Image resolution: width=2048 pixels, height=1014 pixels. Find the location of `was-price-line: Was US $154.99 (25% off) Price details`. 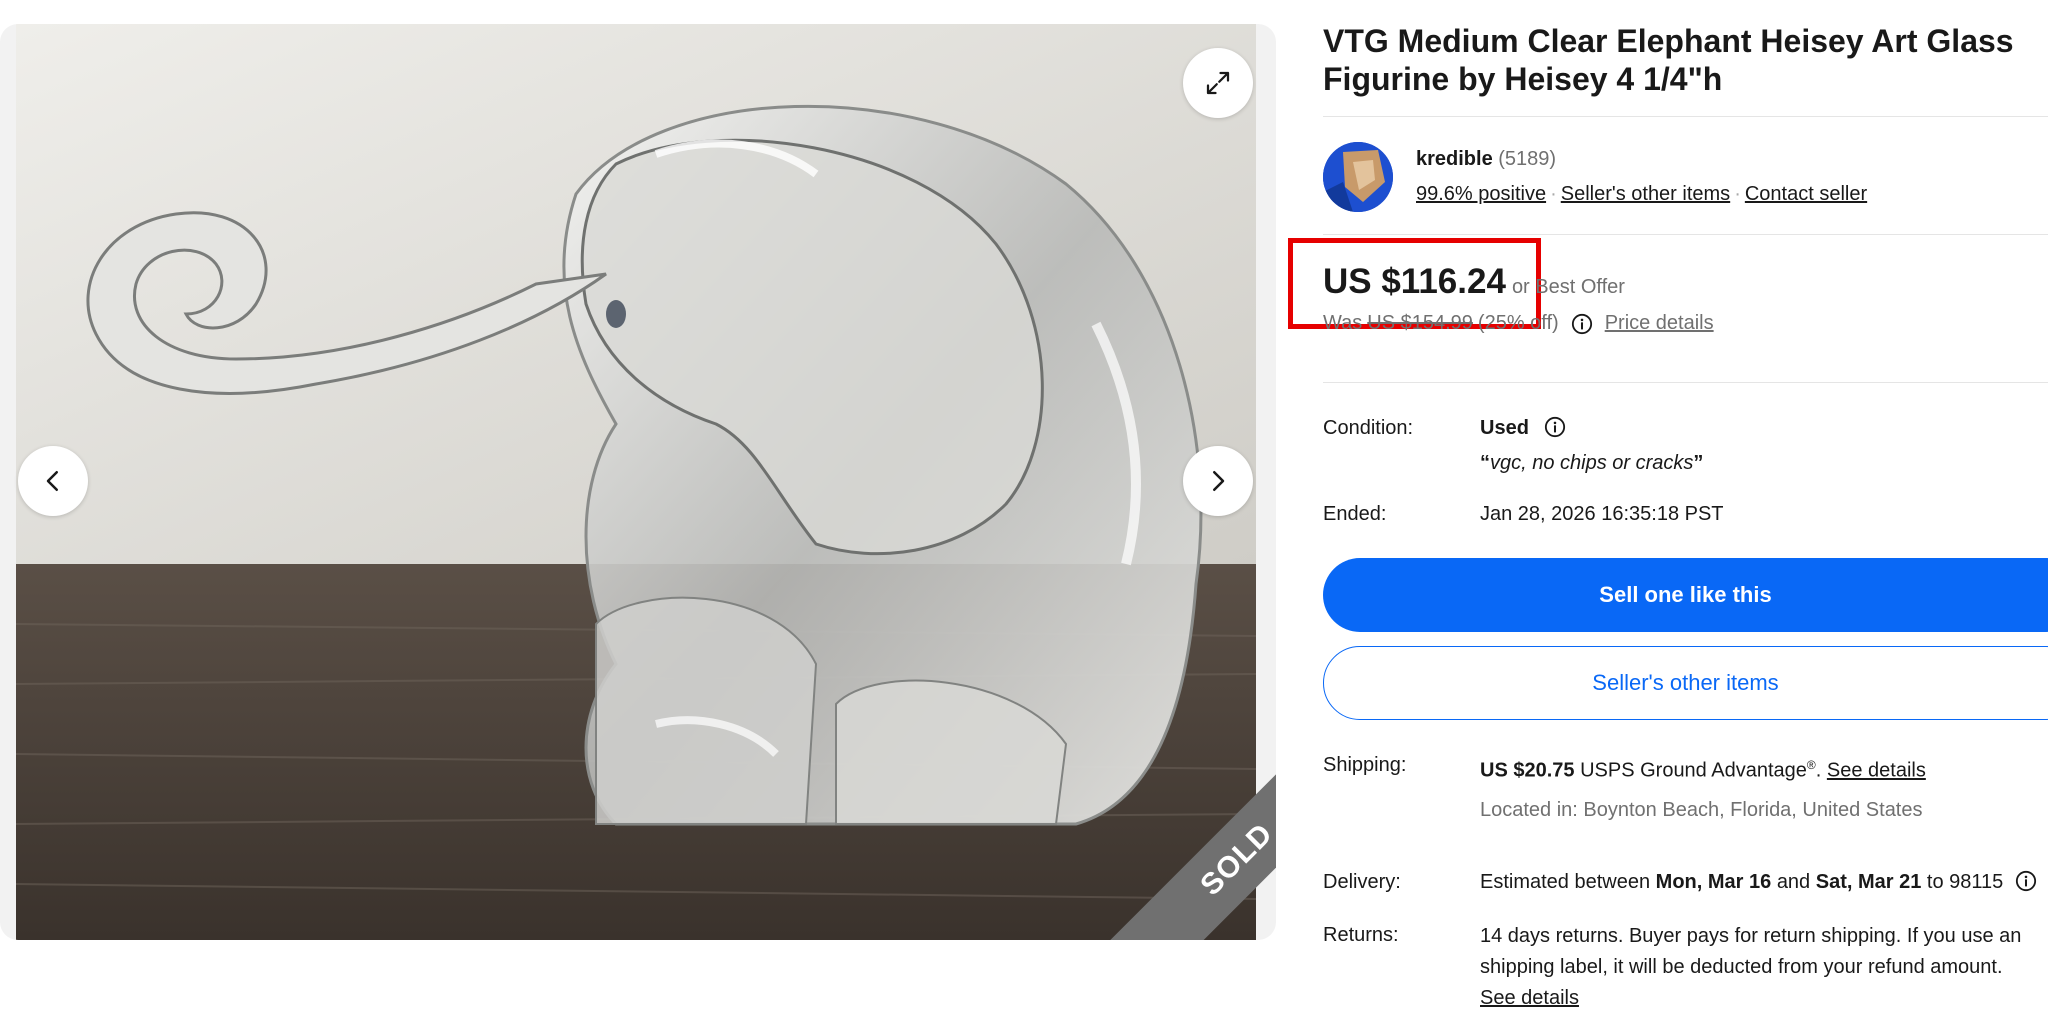

was-price-line: Was US $154.99 (25% off) Price details is located at coordinates (1518, 323).